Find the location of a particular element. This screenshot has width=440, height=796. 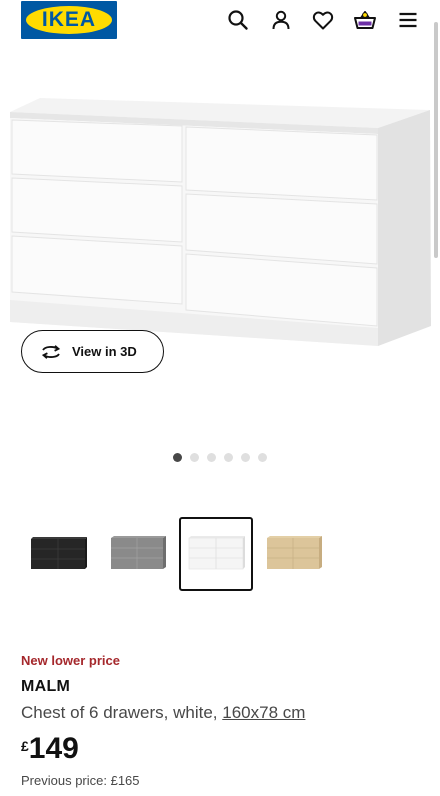

variant-white is located at coordinates (216, 554).